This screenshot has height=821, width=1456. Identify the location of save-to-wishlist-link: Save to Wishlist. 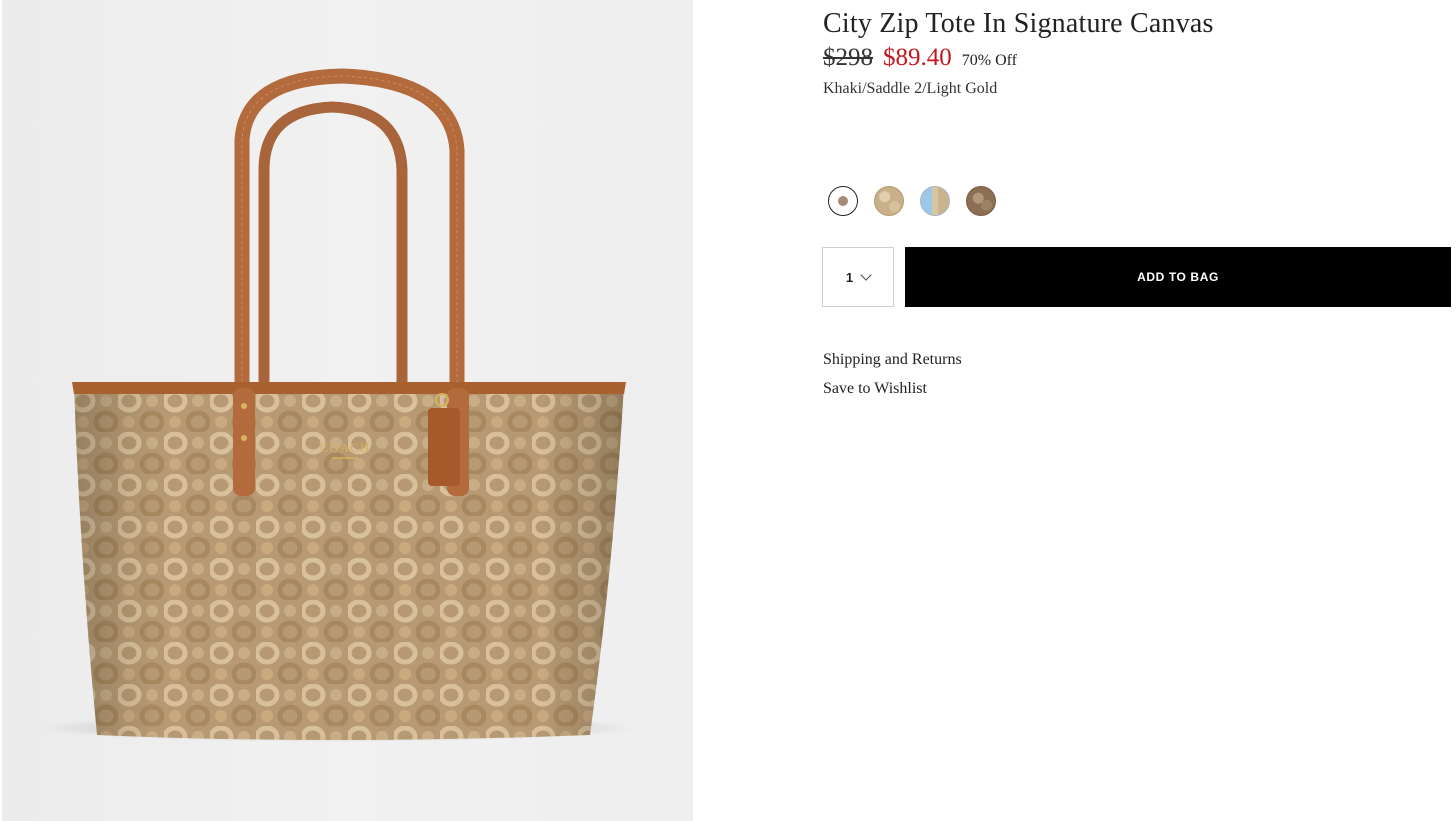
(892, 389).